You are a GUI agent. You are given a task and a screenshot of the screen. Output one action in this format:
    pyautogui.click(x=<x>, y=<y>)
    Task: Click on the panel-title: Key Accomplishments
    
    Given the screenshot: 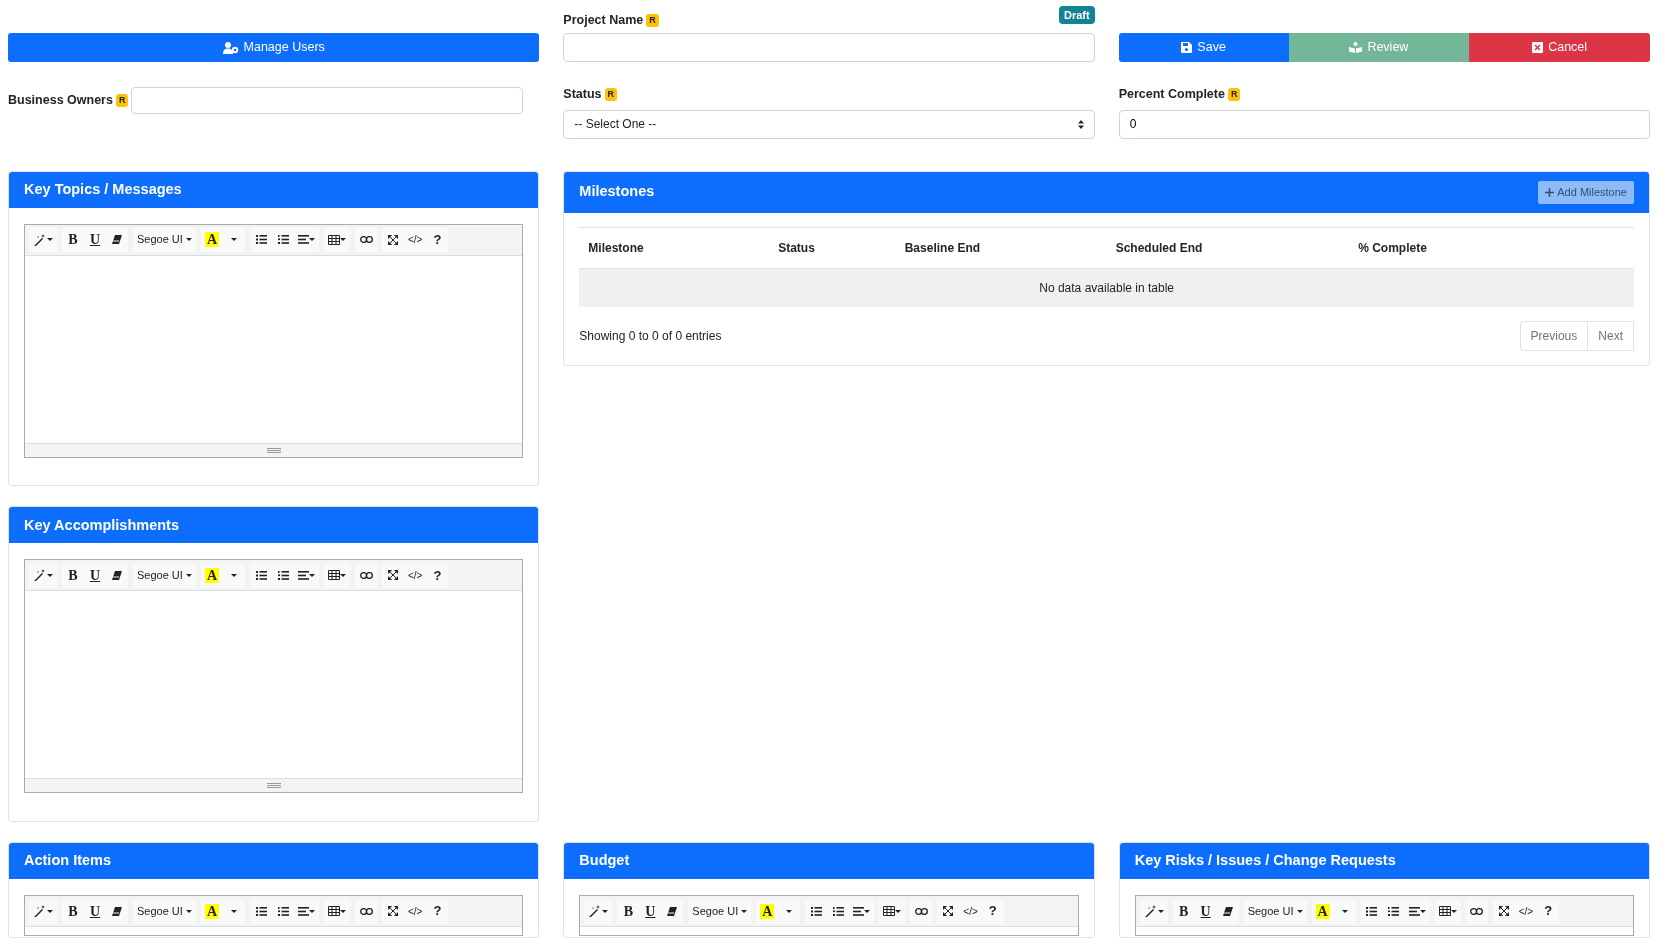 What is the action you would take?
    pyautogui.click(x=274, y=525)
    